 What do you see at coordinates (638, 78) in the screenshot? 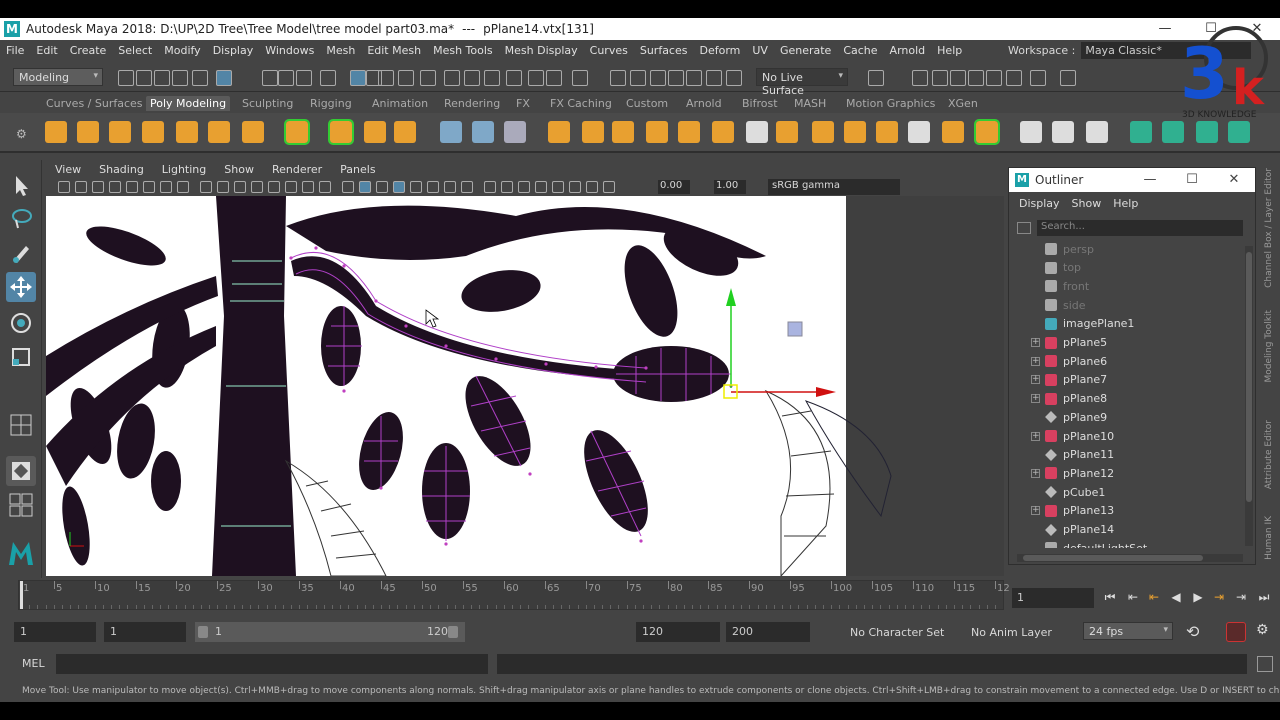
I see `snap-live-icon` at bounding box center [638, 78].